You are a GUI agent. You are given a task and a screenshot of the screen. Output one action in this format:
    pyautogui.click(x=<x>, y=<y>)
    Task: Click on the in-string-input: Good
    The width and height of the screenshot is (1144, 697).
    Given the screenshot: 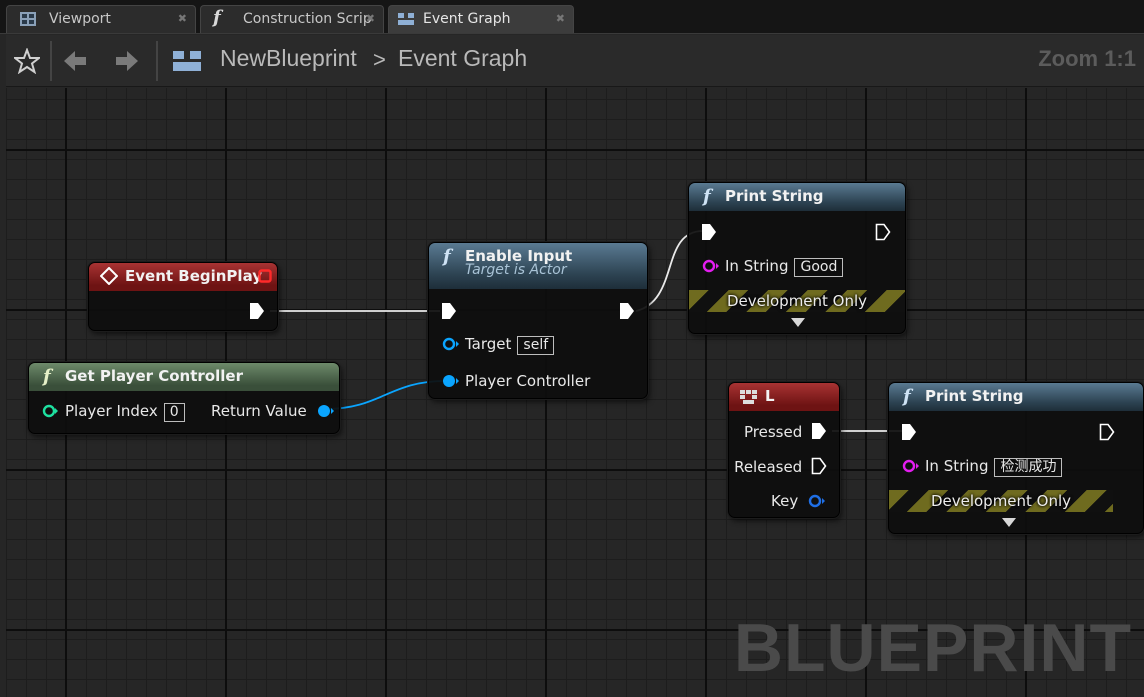 What is the action you would take?
    pyautogui.click(x=819, y=267)
    